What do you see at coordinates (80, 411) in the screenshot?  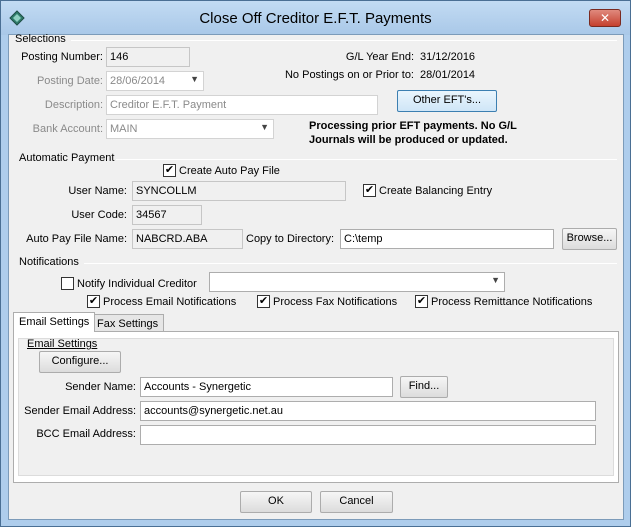 I see `sender-email-label: Sender Email Address:` at bounding box center [80, 411].